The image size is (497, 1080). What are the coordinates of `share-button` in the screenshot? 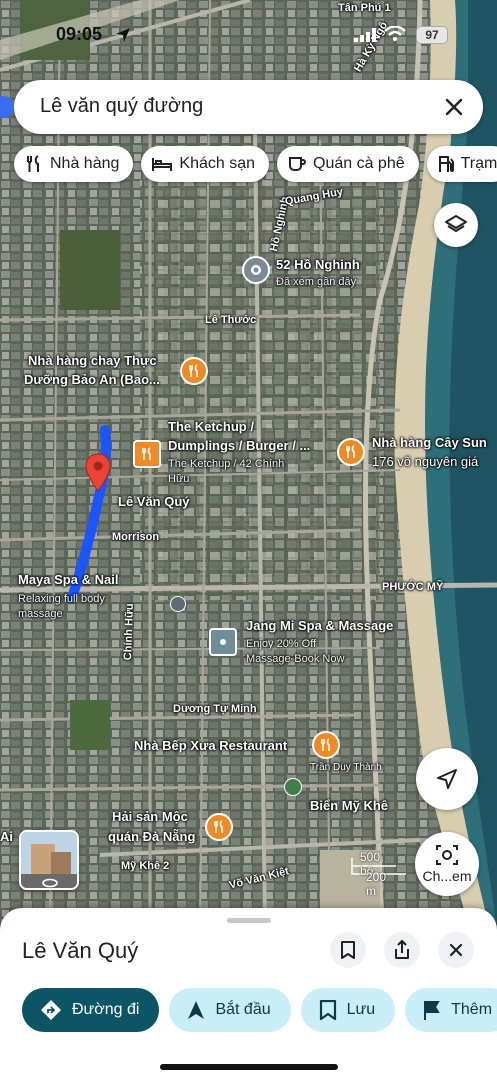 It's located at (402, 950).